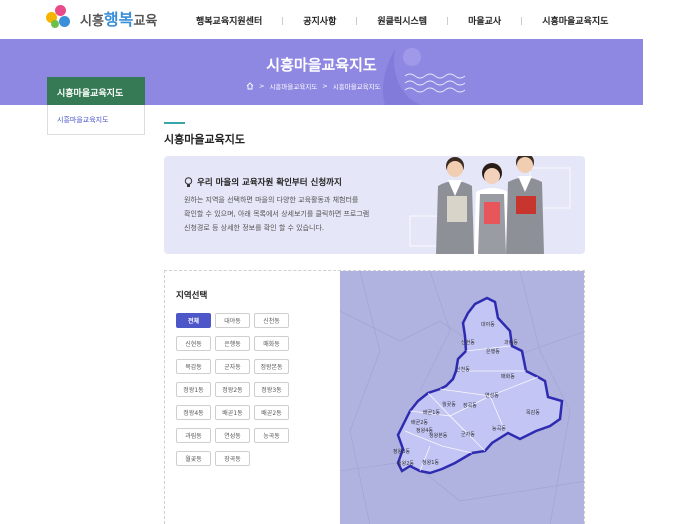 The image size is (680, 524). What do you see at coordinates (463, 369) in the screenshot?
I see `map-district-label: 신천동` at bounding box center [463, 369].